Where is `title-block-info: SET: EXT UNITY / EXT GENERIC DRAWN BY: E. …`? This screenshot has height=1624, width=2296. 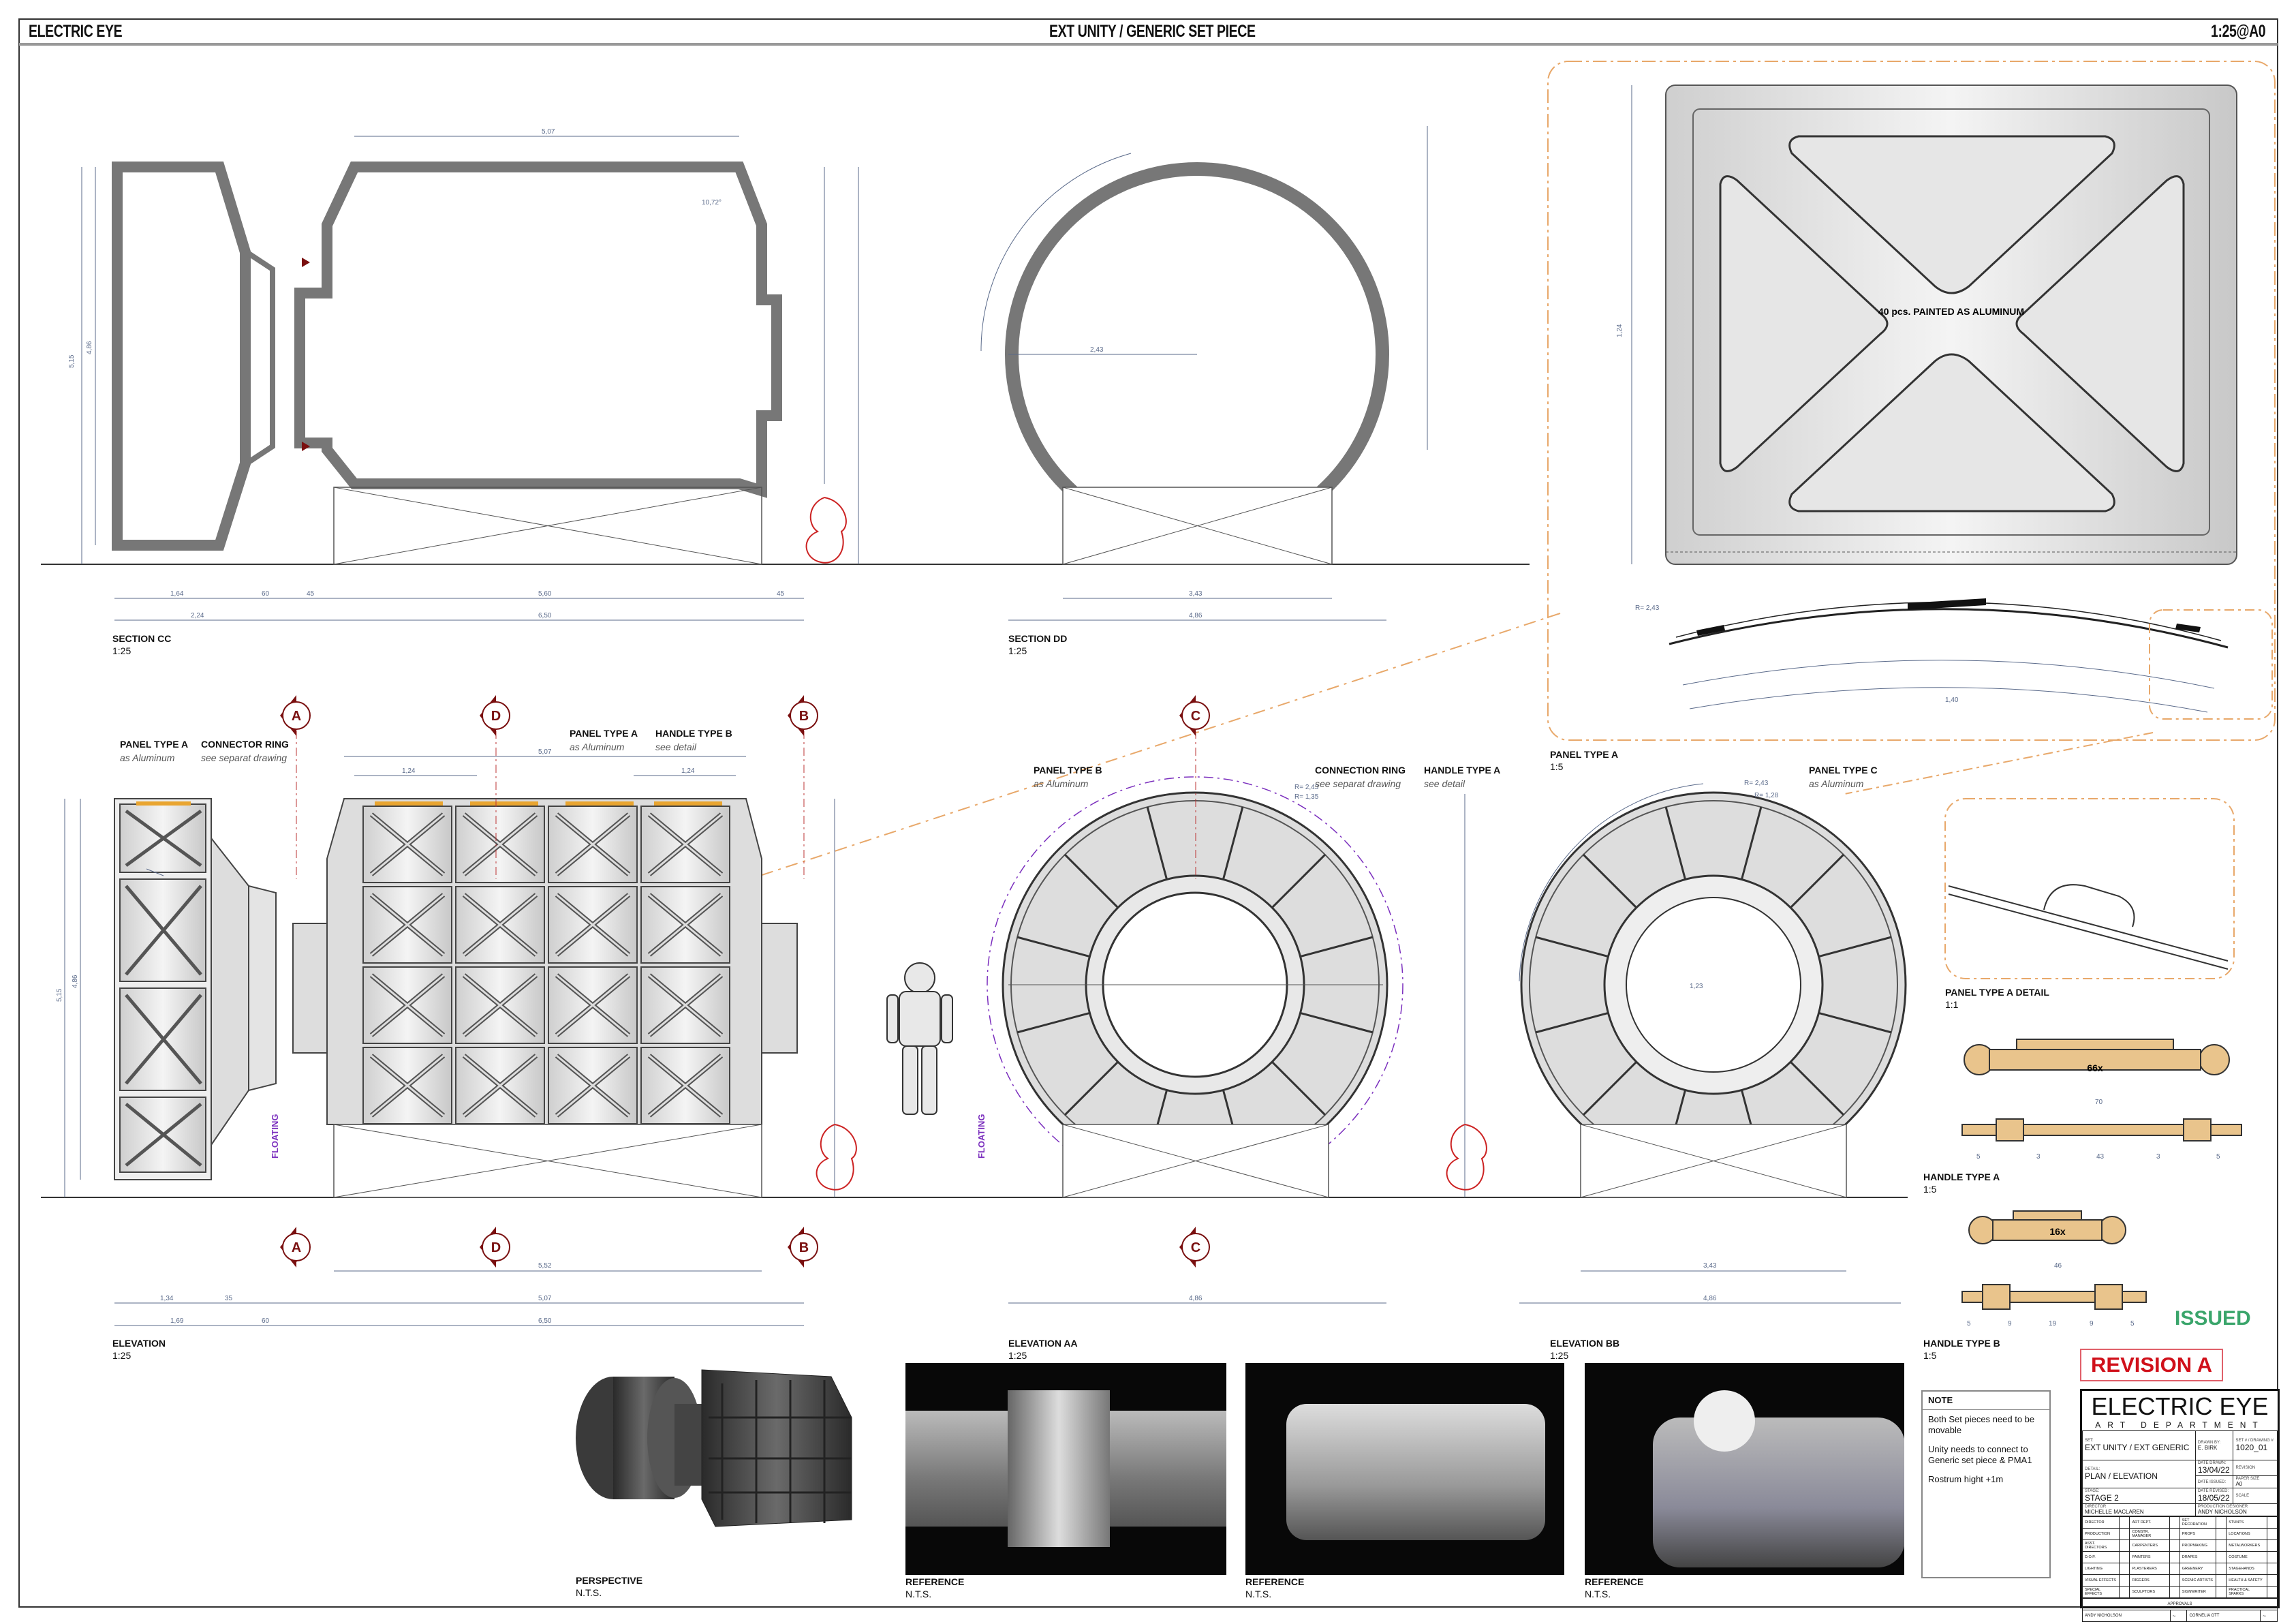
title-block-info: SET: EXT UNITY / EXT GENERIC DRAWN BY: E. … is located at coordinates (2180, 1473).